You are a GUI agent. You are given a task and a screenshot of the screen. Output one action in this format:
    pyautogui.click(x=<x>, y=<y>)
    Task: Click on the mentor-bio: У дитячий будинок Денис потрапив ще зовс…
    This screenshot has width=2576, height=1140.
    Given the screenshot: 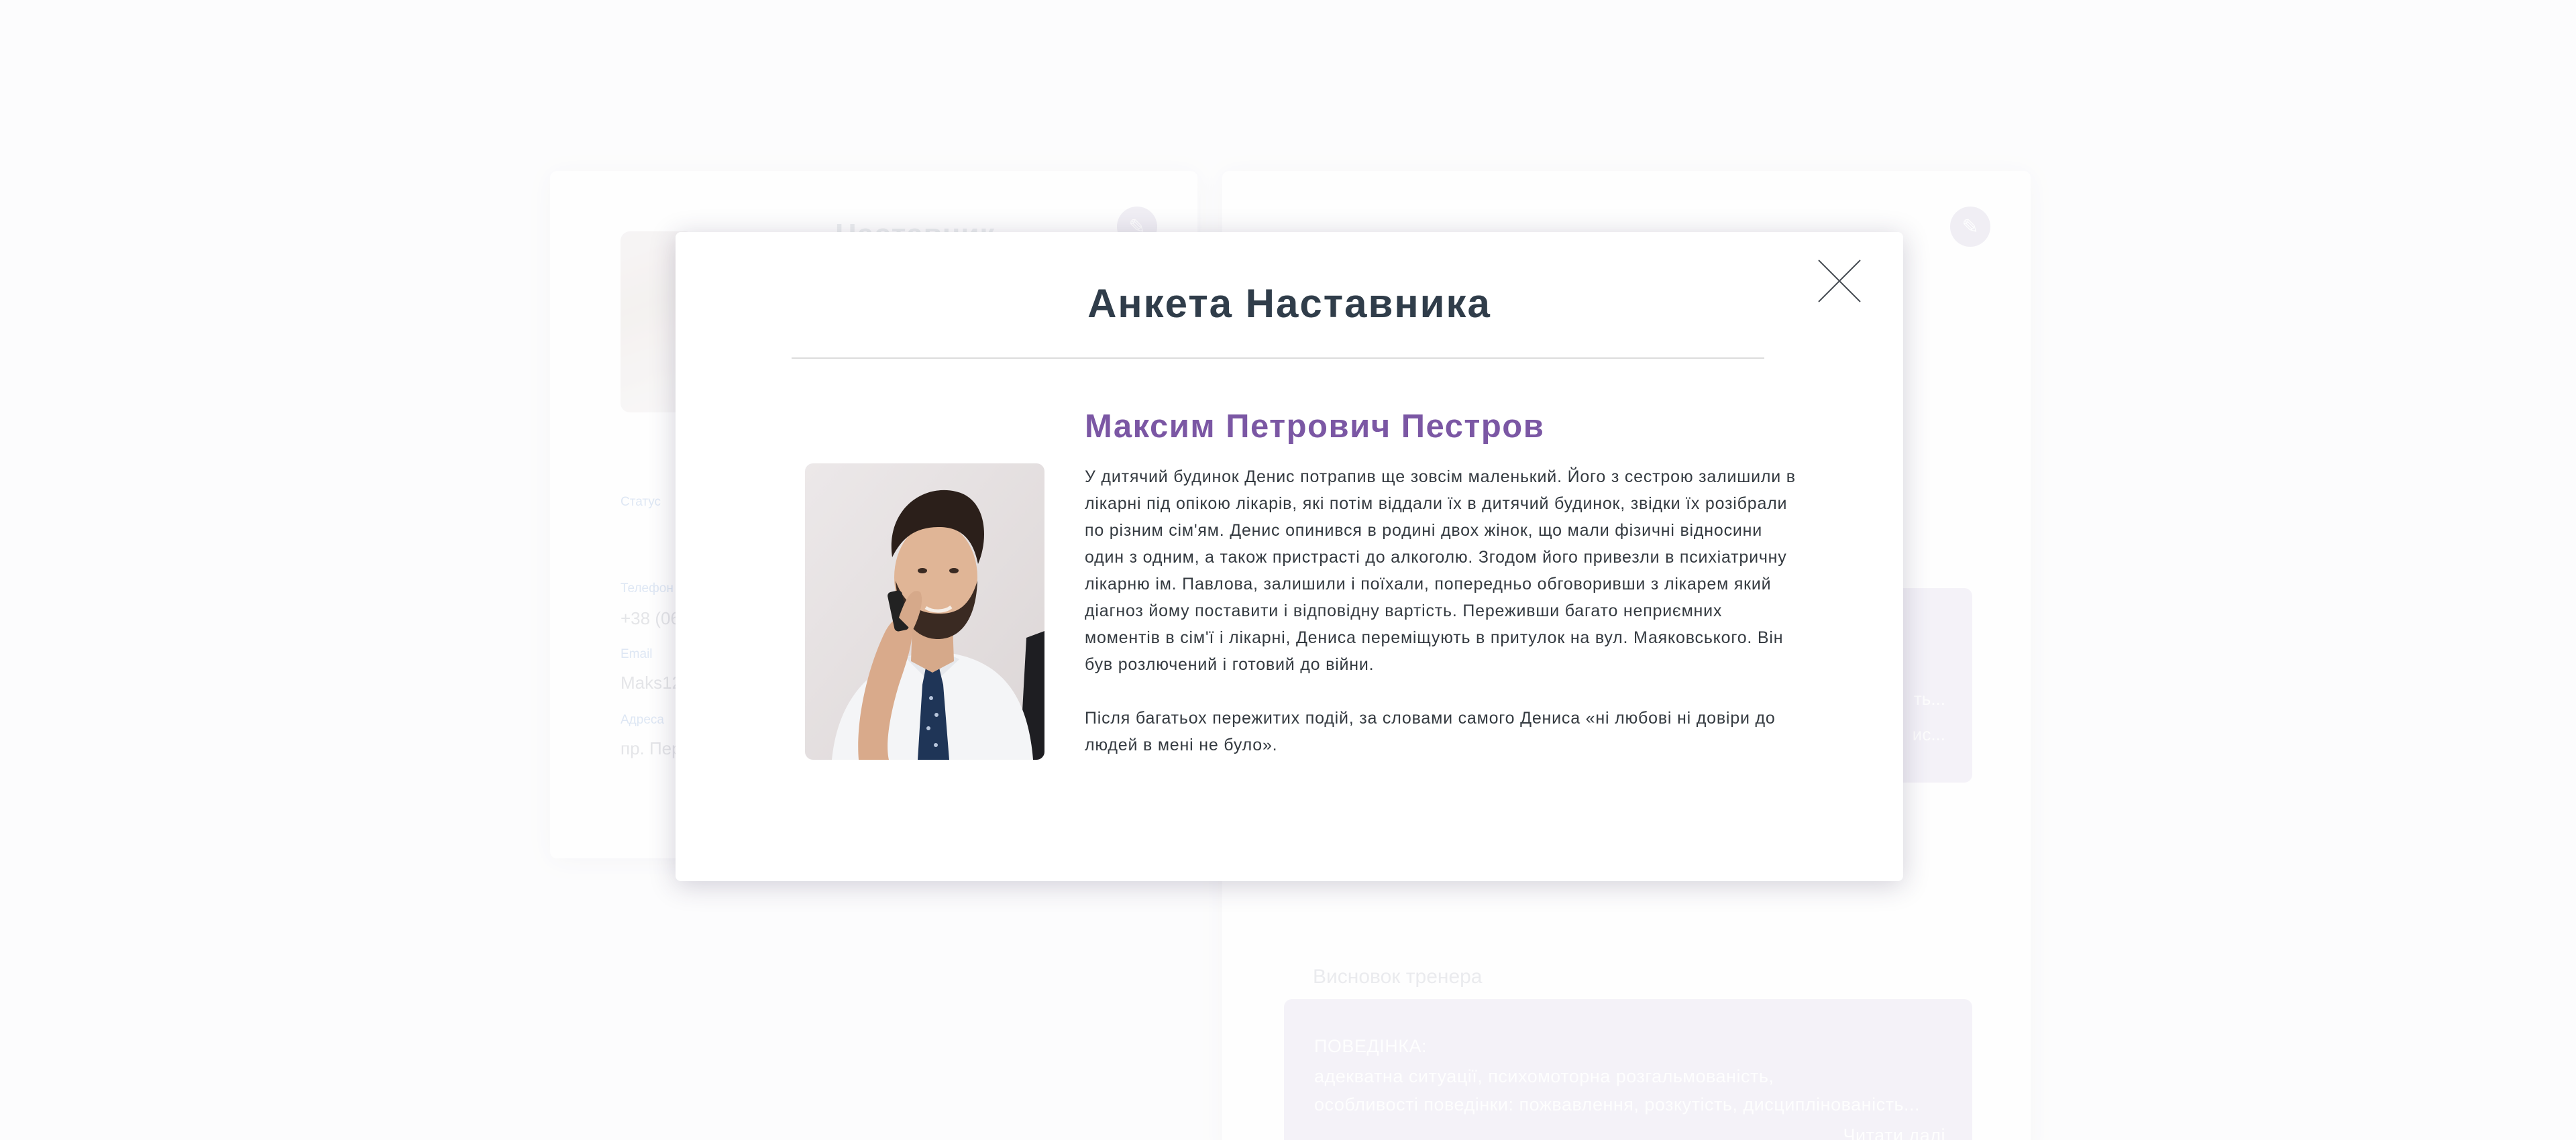 What is the action you would take?
    pyautogui.click(x=1442, y=610)
    